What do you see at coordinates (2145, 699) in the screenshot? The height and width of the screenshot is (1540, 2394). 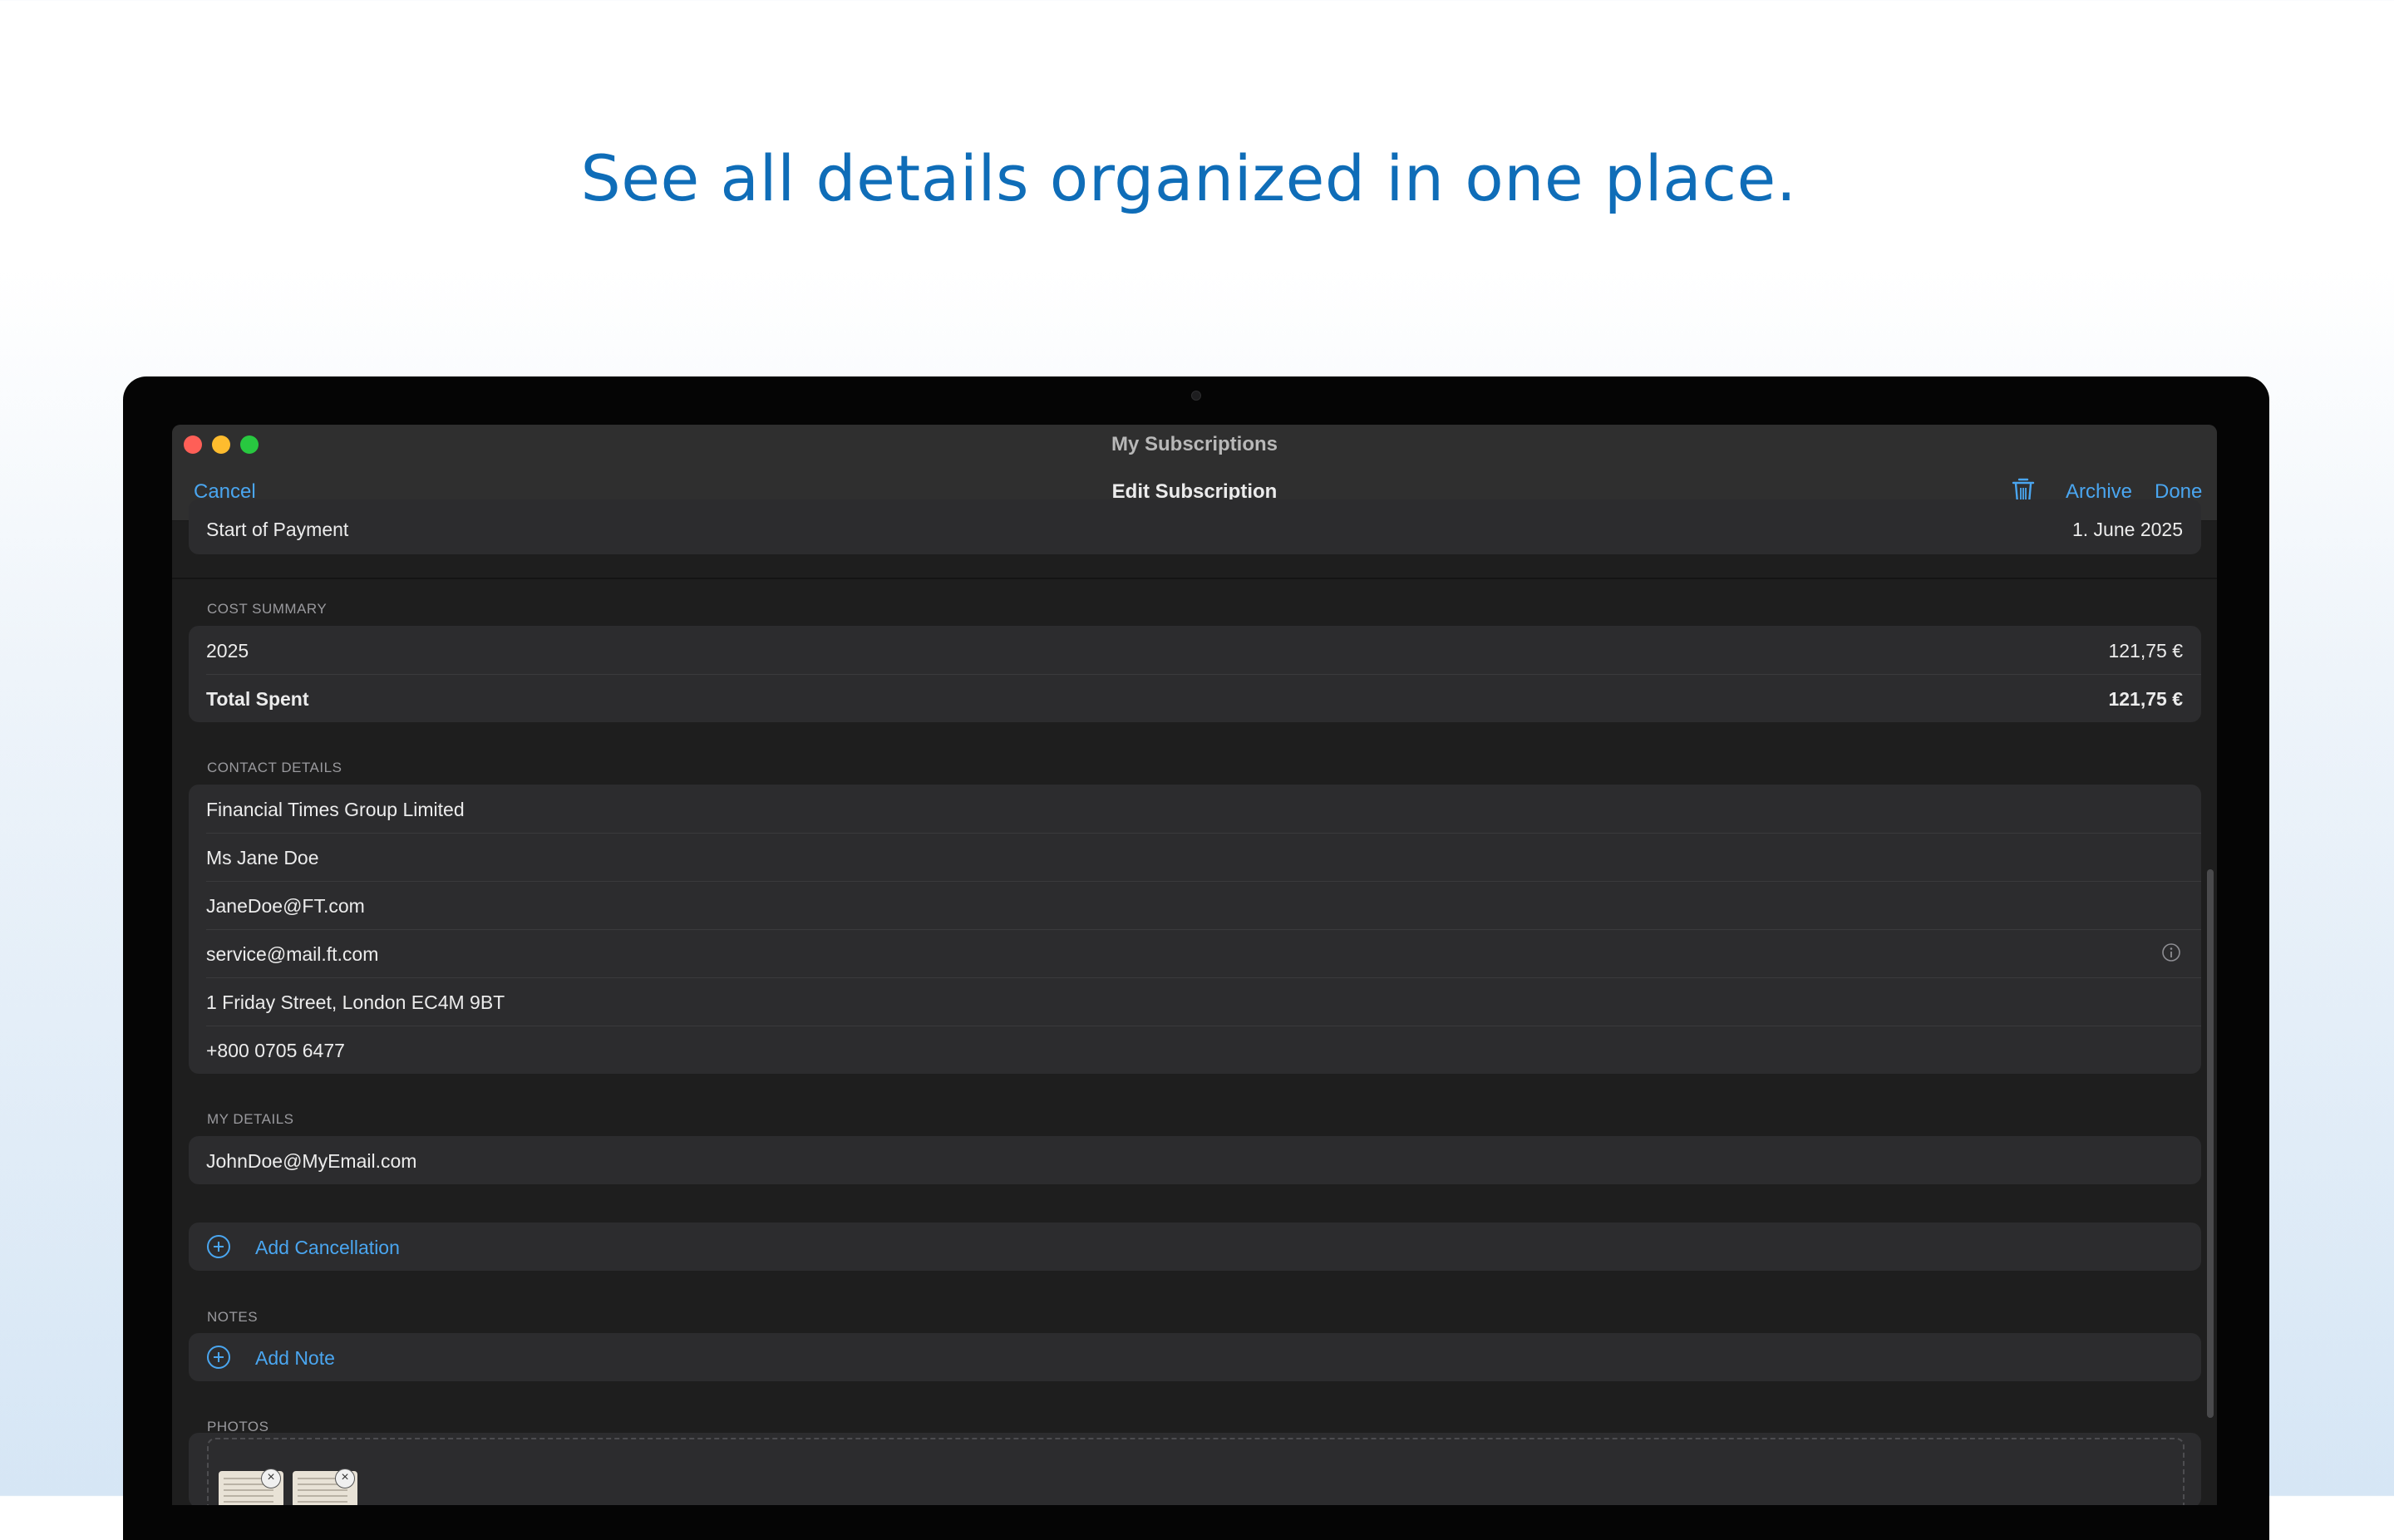 I see `total-spent-value: 121,75 €` at bounding box center [2145, 699].